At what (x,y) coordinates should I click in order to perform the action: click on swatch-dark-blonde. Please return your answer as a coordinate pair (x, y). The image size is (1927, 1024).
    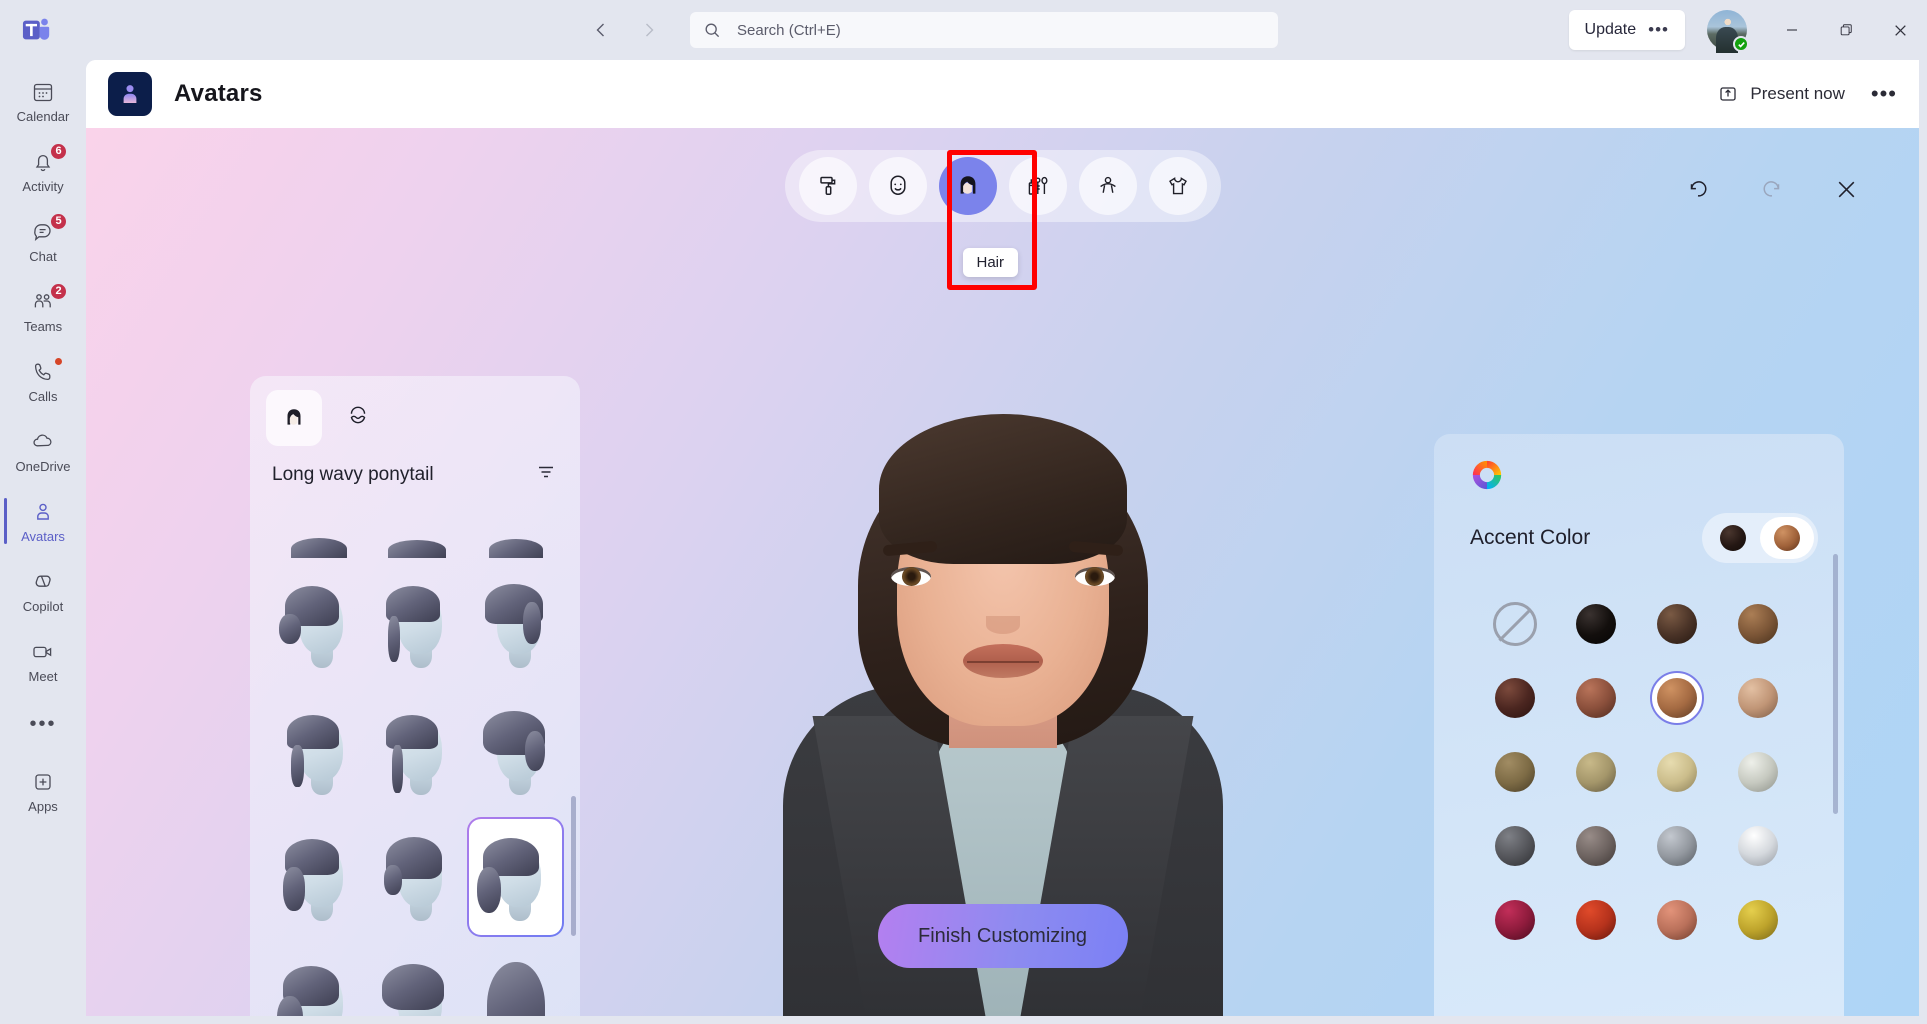
    Looking at the image, I should click on (1515, 772).